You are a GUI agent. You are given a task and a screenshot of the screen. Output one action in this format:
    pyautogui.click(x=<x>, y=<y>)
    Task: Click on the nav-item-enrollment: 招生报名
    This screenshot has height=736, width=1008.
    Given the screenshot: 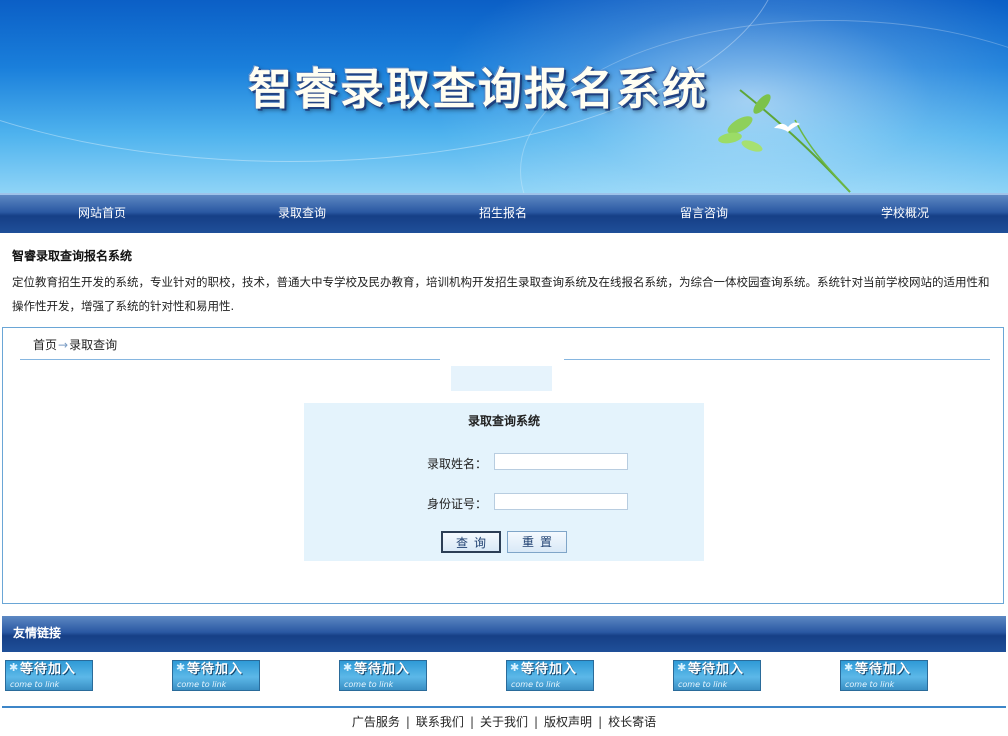 What is the action you would take?
    pyautogui.click(x=503, y=214)
    